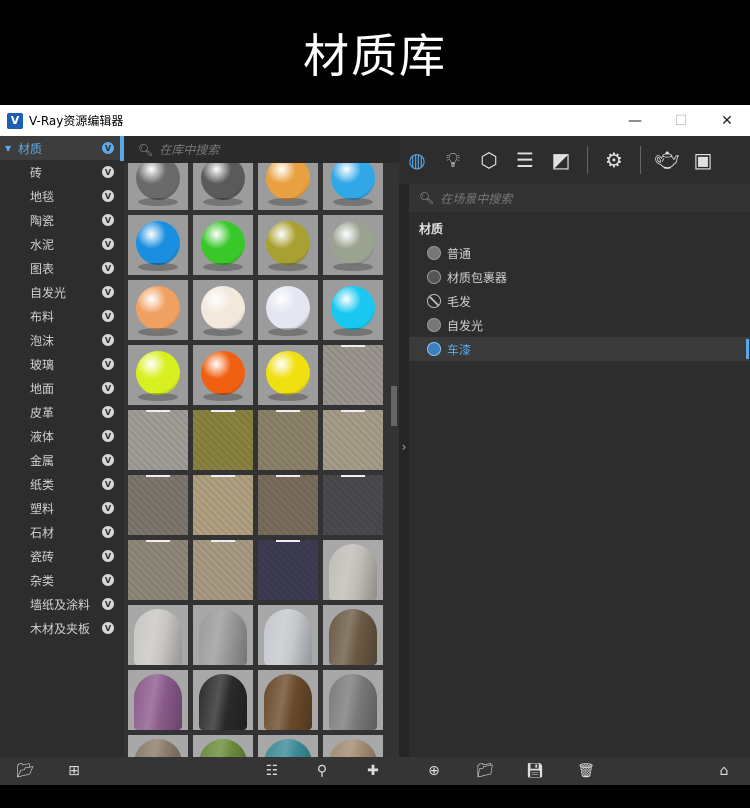 The height and width of the screenshot is (808, 750). Describe the element at coordinates (375, 120) in the screenshot. I see `title-bar: V V-Ray资源编辑器 — ☐ ✕` at that location.